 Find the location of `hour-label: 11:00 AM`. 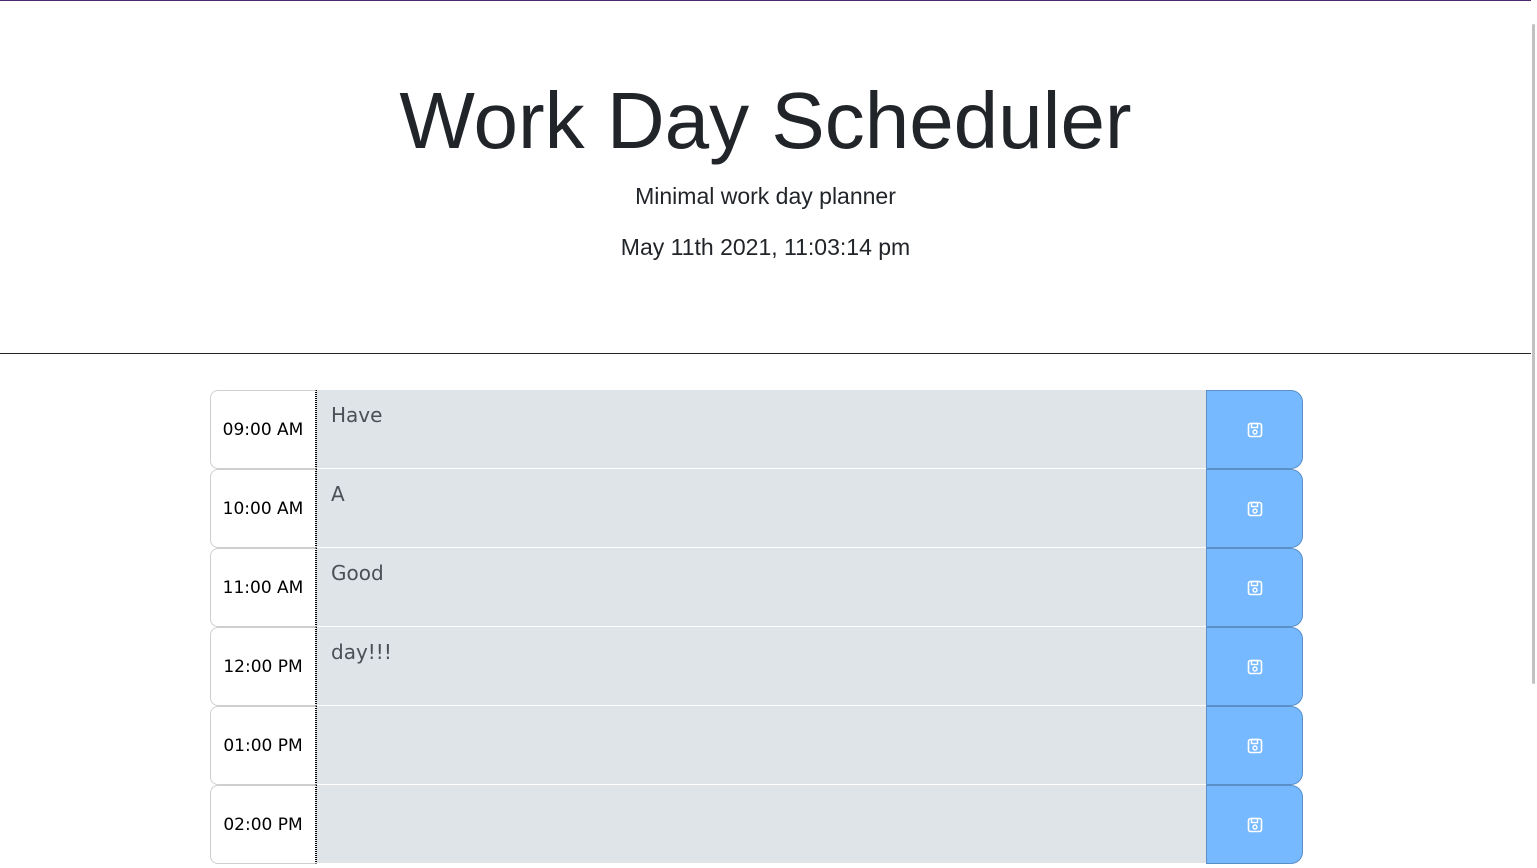

hour-label: 11:00 AM is located at coordinates (263, 587).